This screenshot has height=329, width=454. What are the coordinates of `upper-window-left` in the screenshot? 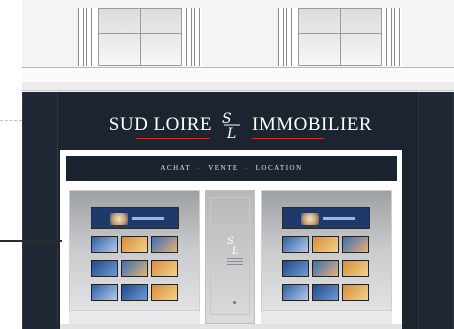 It's located at (140, 37).